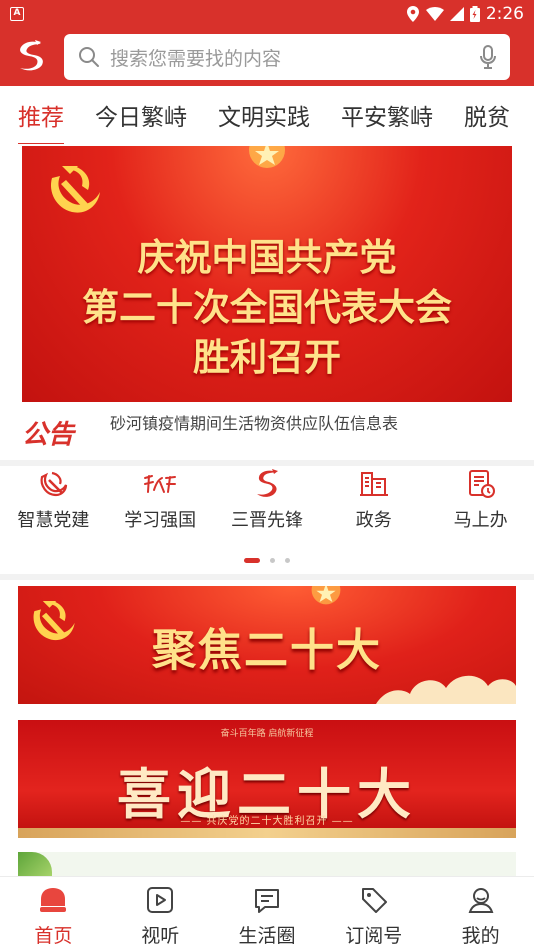 This screenshot has height=950, width=534. I want to click on notice-text: 砂河镇疫情期间生活物资供应队伍信息表, so click(254, 422).